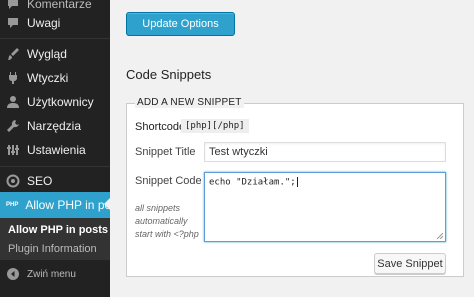  Describe the element at coordinates (40, 181) in the screenshot. I see `sidebar-item-label: SEO` at that location.